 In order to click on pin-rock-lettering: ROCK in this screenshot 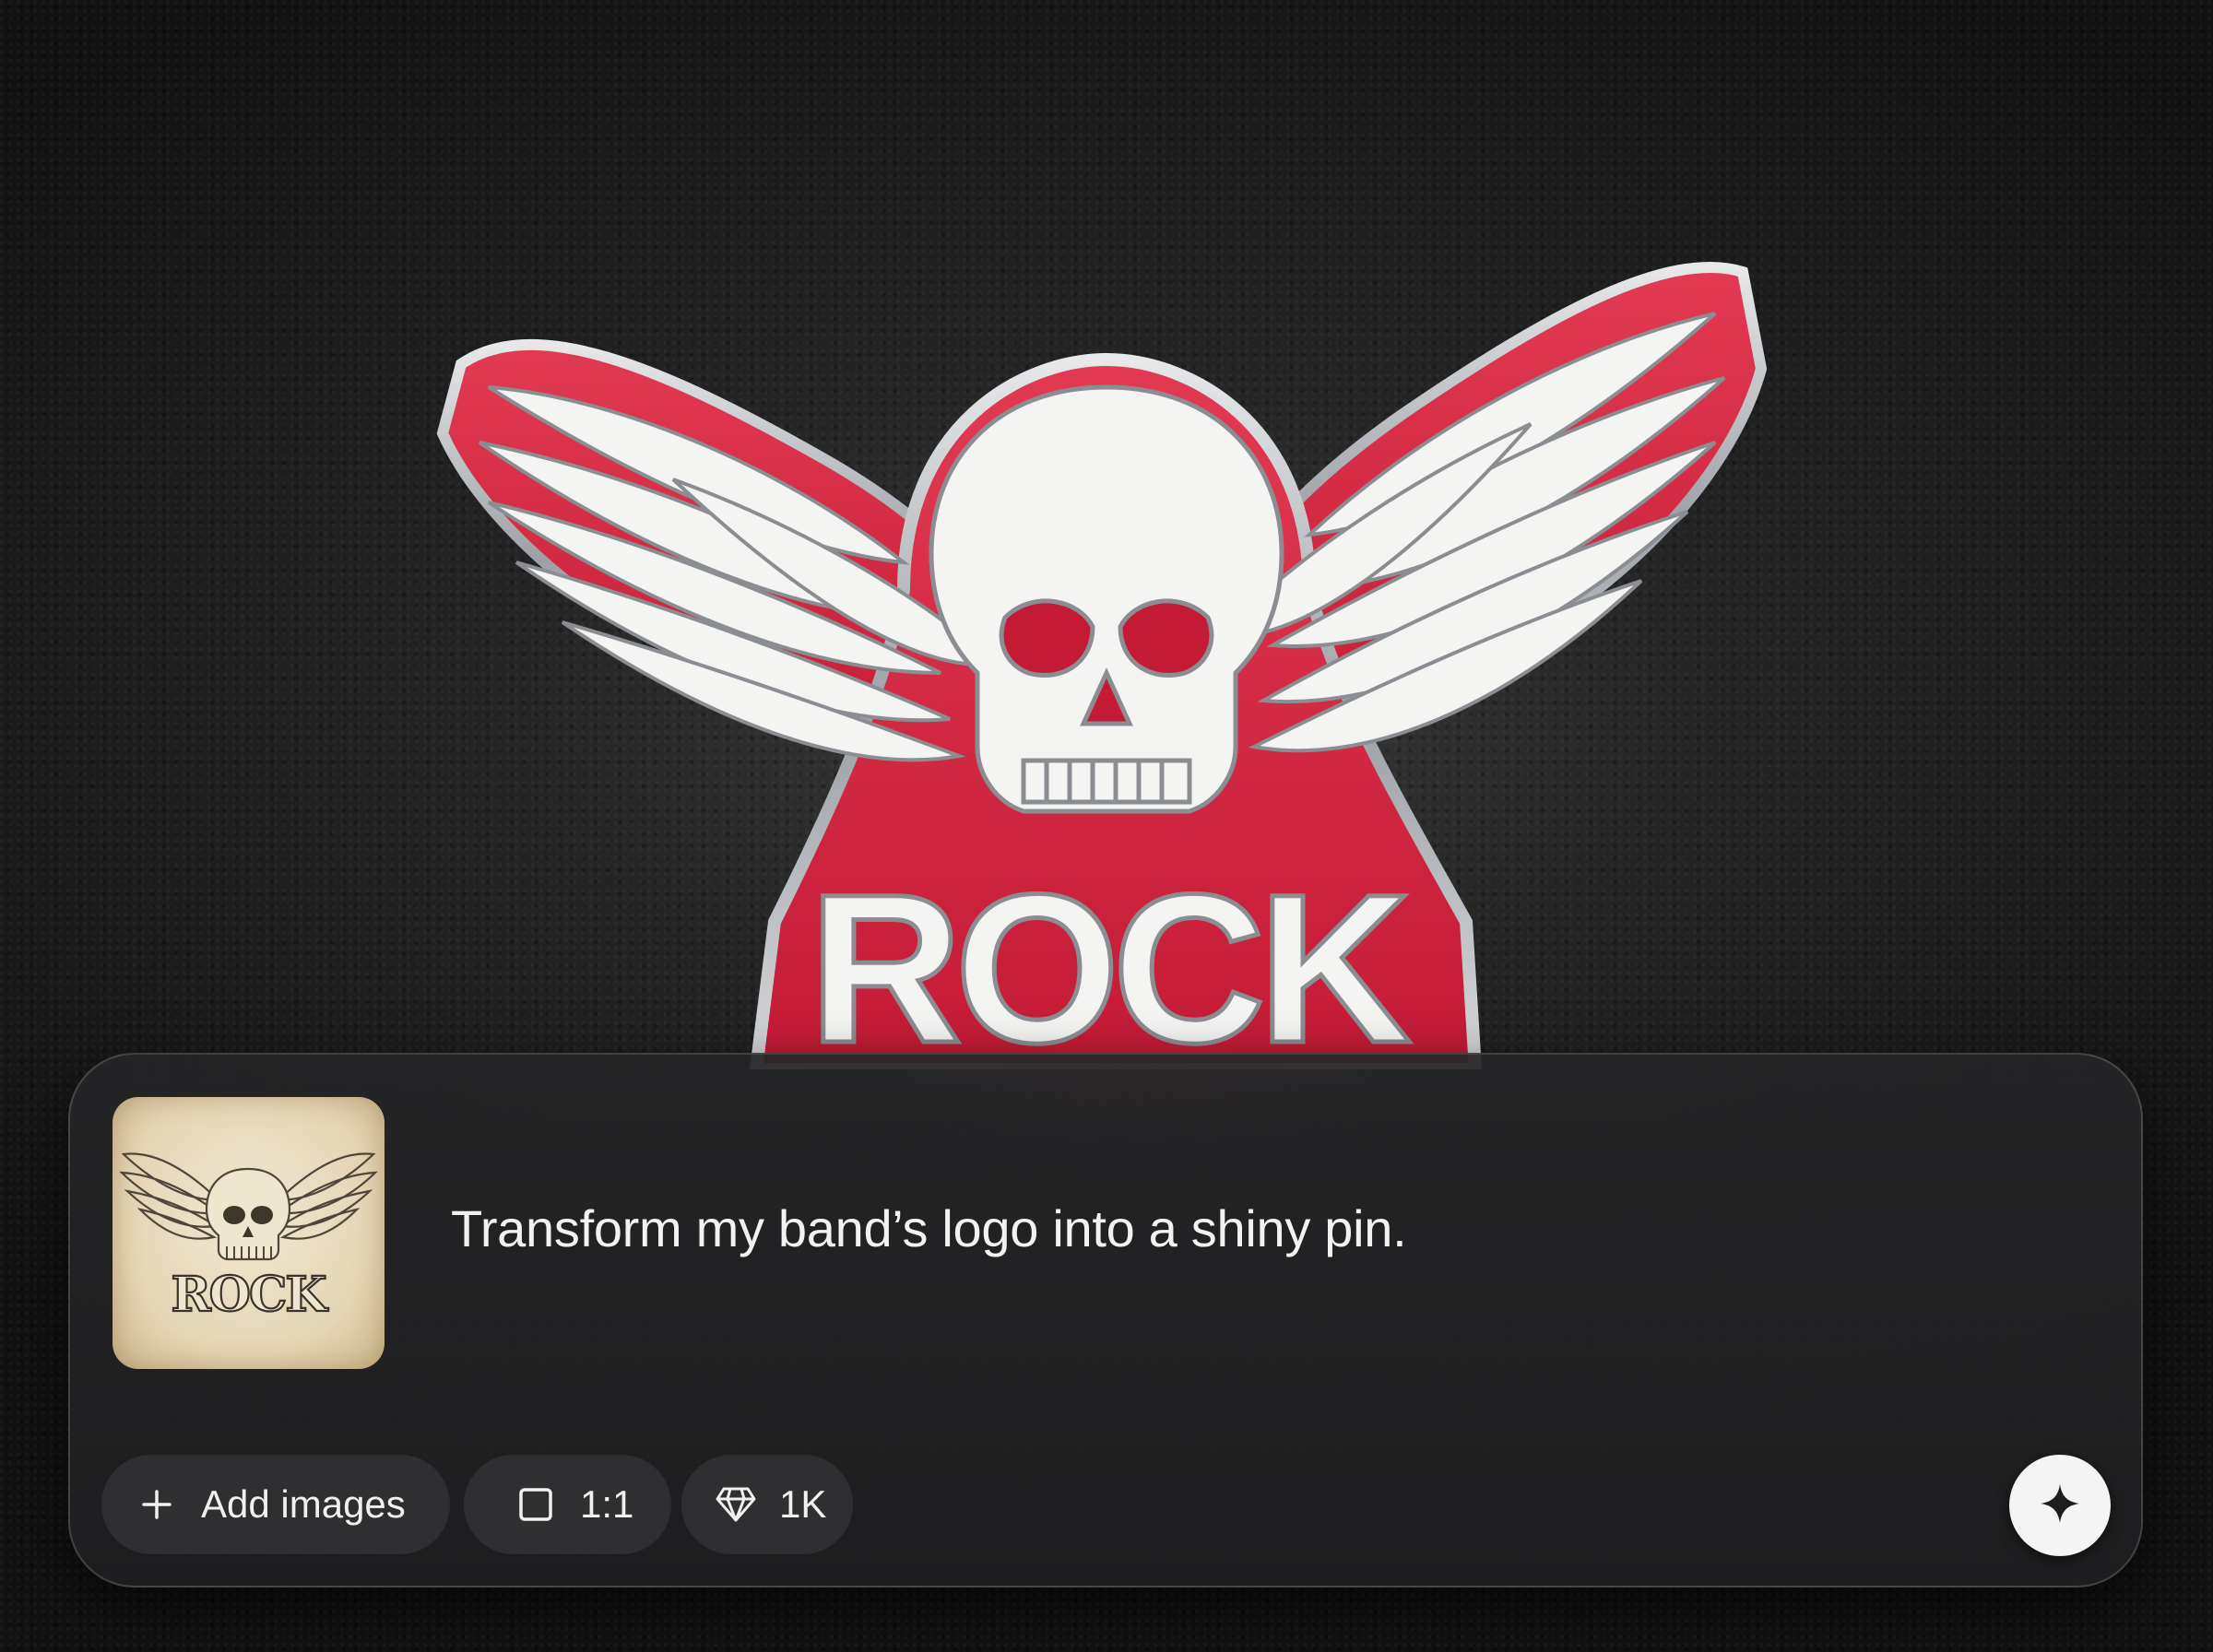, I will do `click(1109, 959)`.